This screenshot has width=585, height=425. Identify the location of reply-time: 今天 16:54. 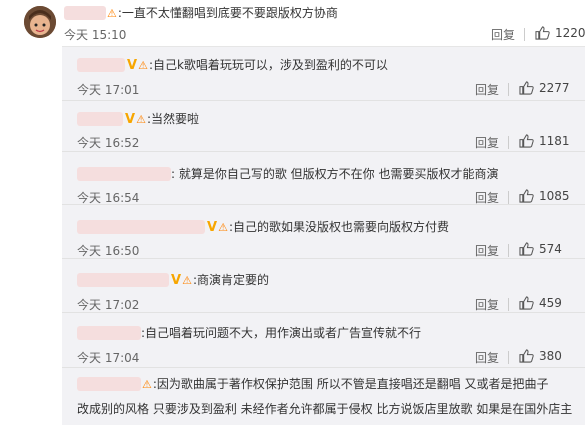
(108, 198).